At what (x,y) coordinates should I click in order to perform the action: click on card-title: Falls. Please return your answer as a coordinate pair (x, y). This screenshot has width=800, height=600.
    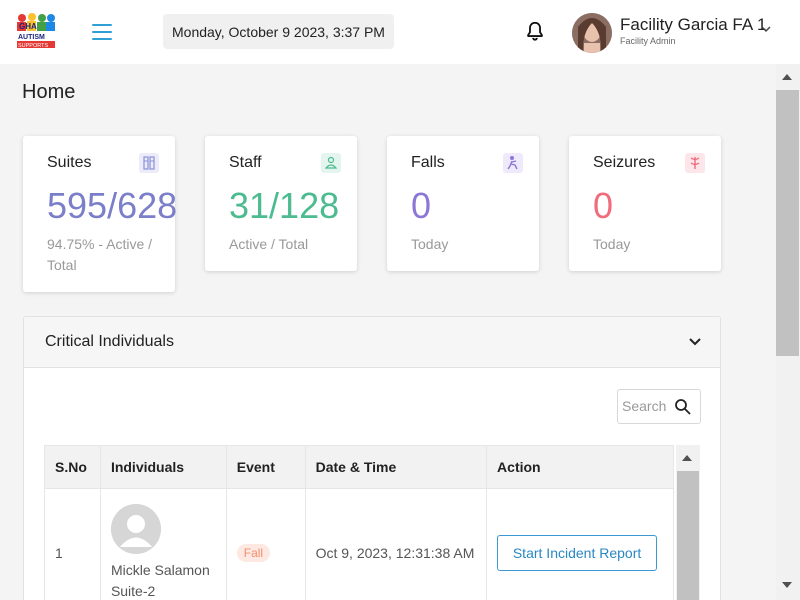
    Looking at the image, I should click on (428, 162).